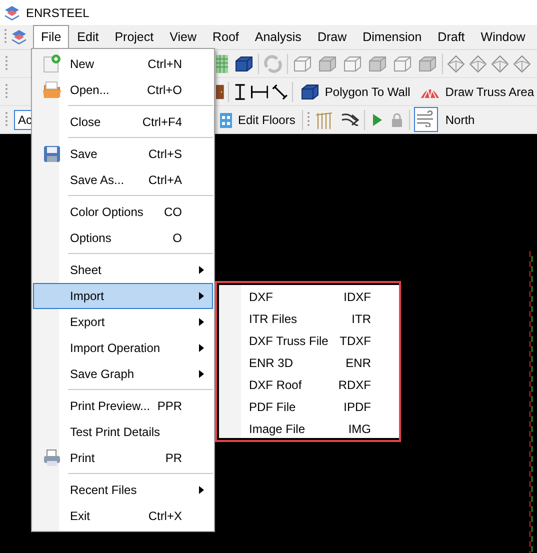 The height and width of the screenshot is (553, 537). What do you see at coordinates (123, 458) in the screenshot?
I see `menu-item: Print PR` at bounding box center [123, 458].